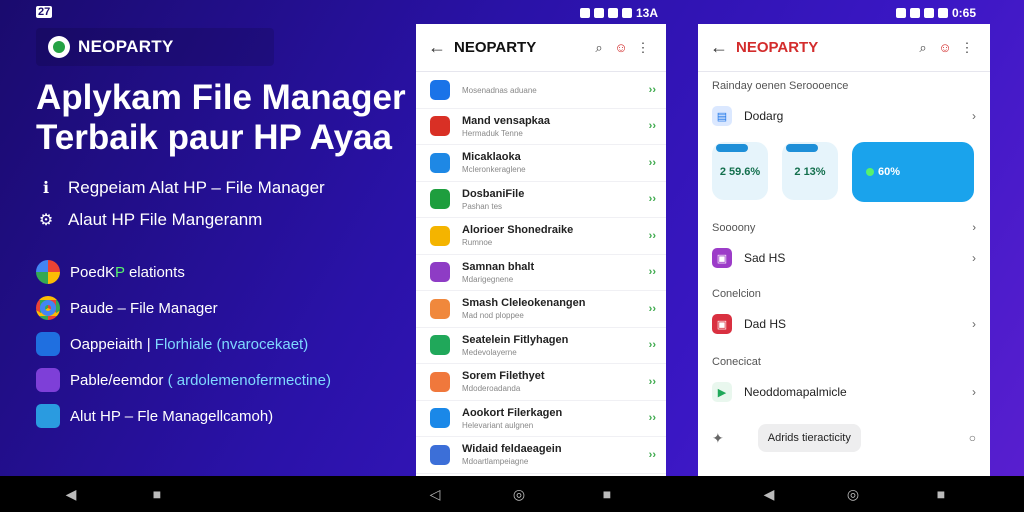  What do you see at coordinates (495, 462) in the screenshot?
I see `file-list-item-subtitle: Mdoartlampeiagne` at bounding box center [495, 462].